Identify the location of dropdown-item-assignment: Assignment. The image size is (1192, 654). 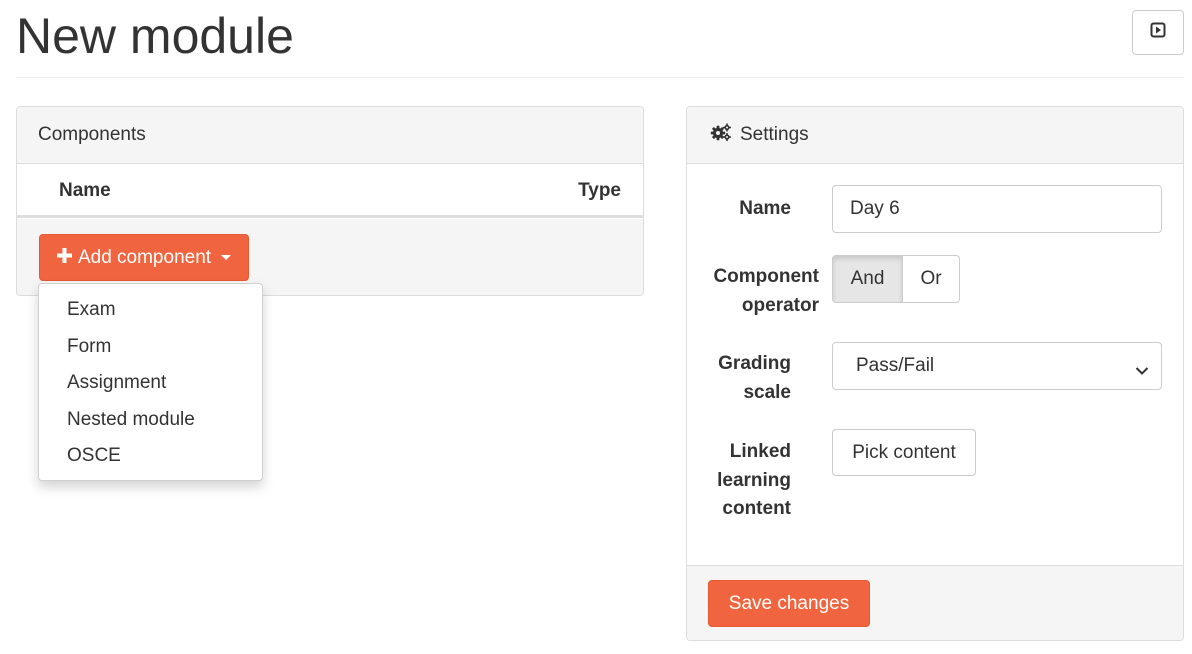
(150, 383).